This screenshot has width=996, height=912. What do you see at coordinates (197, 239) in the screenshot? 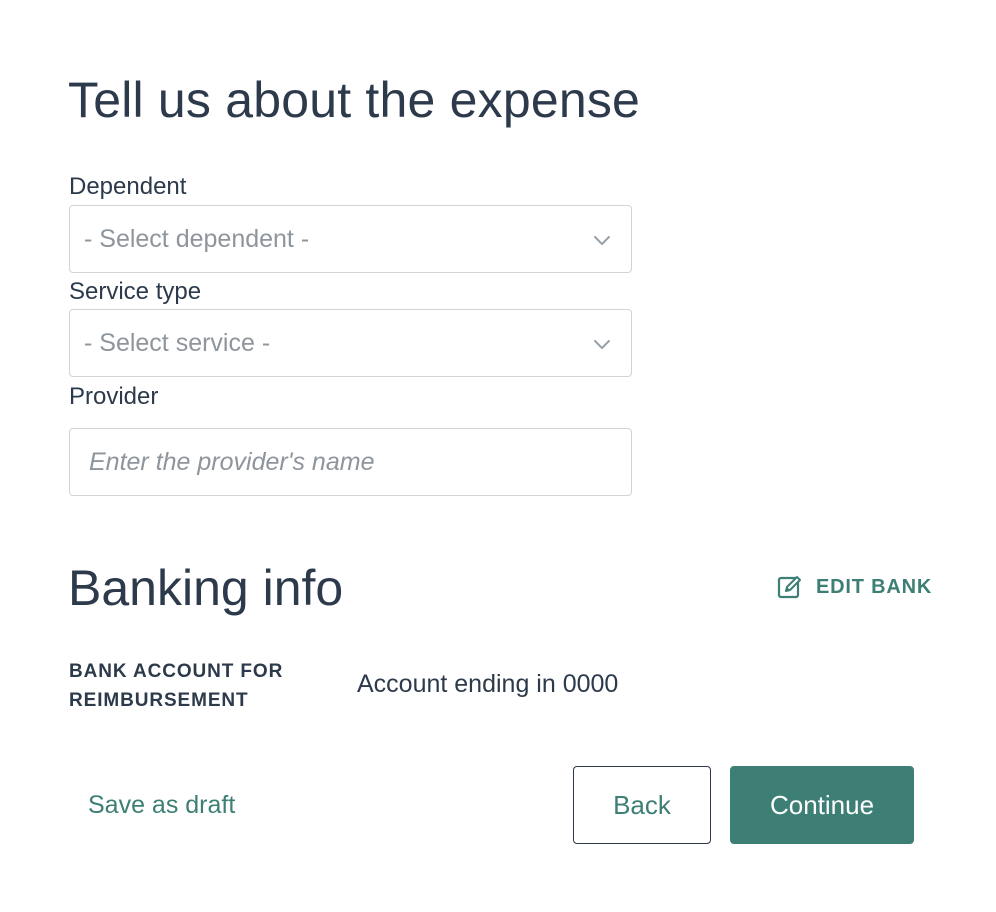
I see `dependent-select-value: - Select dependent -` at bounding box center [197, 239].